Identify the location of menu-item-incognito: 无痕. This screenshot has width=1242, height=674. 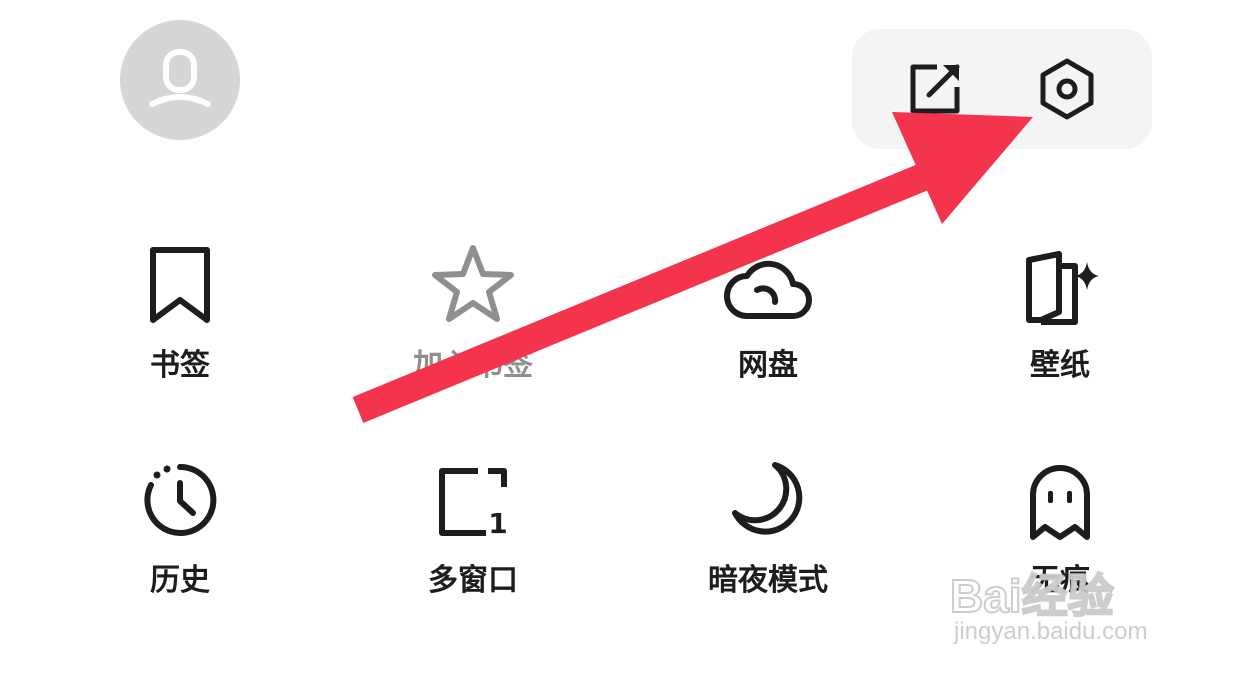
(1060, 540).